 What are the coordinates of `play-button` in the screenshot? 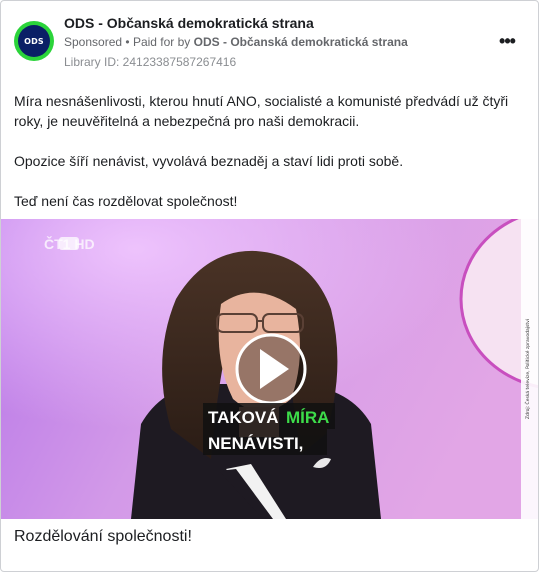 It's located at (271, 369).